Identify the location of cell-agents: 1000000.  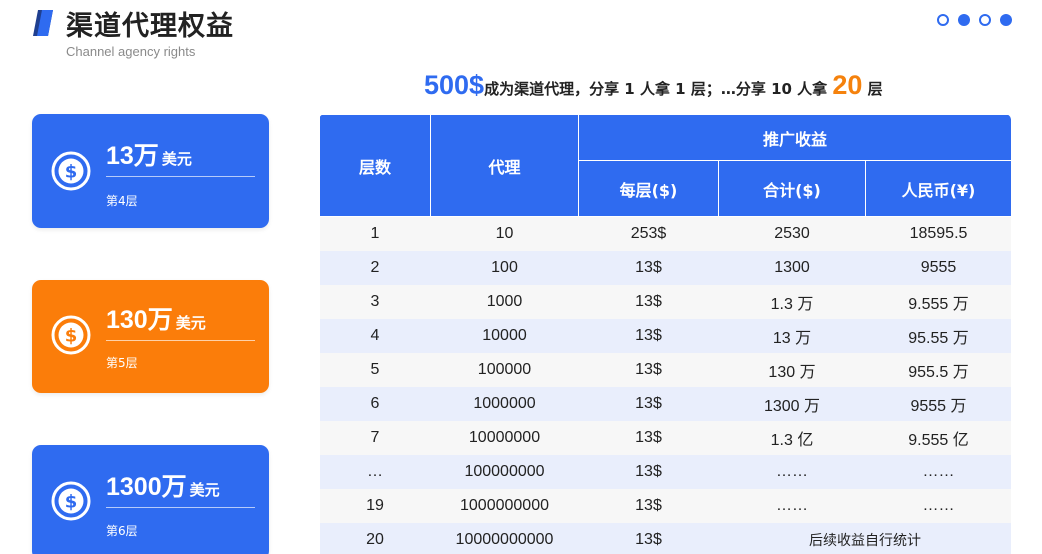
(504, 403).